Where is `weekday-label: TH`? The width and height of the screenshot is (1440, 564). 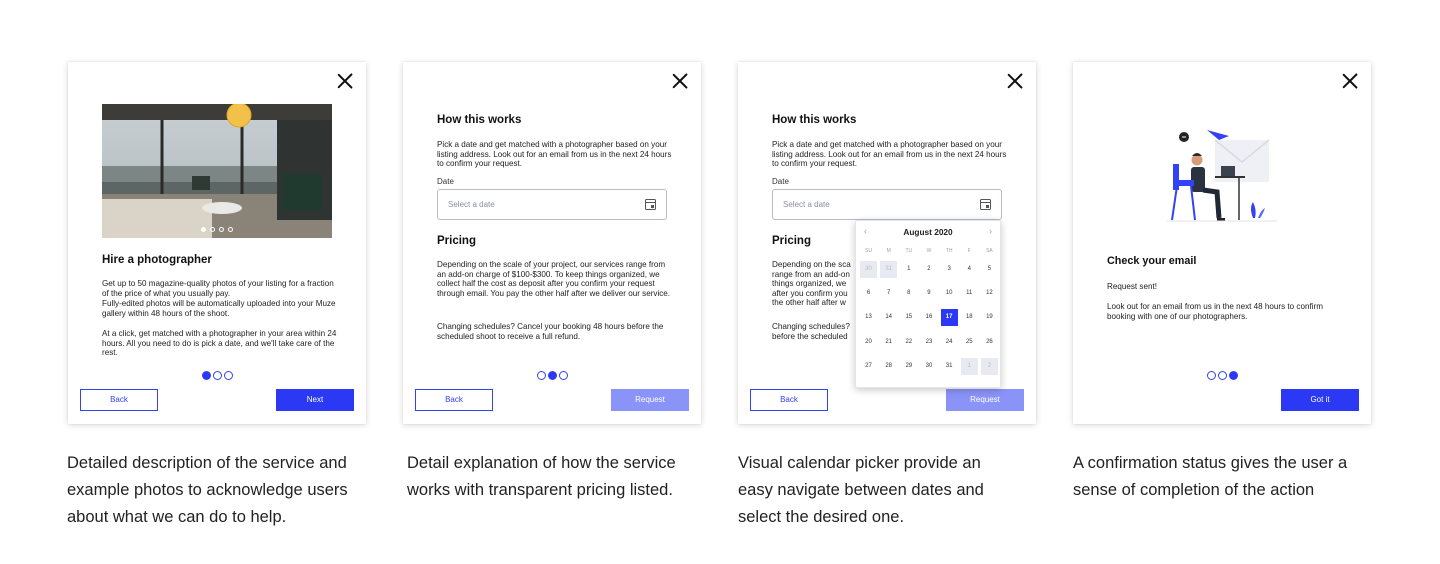
weekday-label: TH is located at coordinates (949, 251).